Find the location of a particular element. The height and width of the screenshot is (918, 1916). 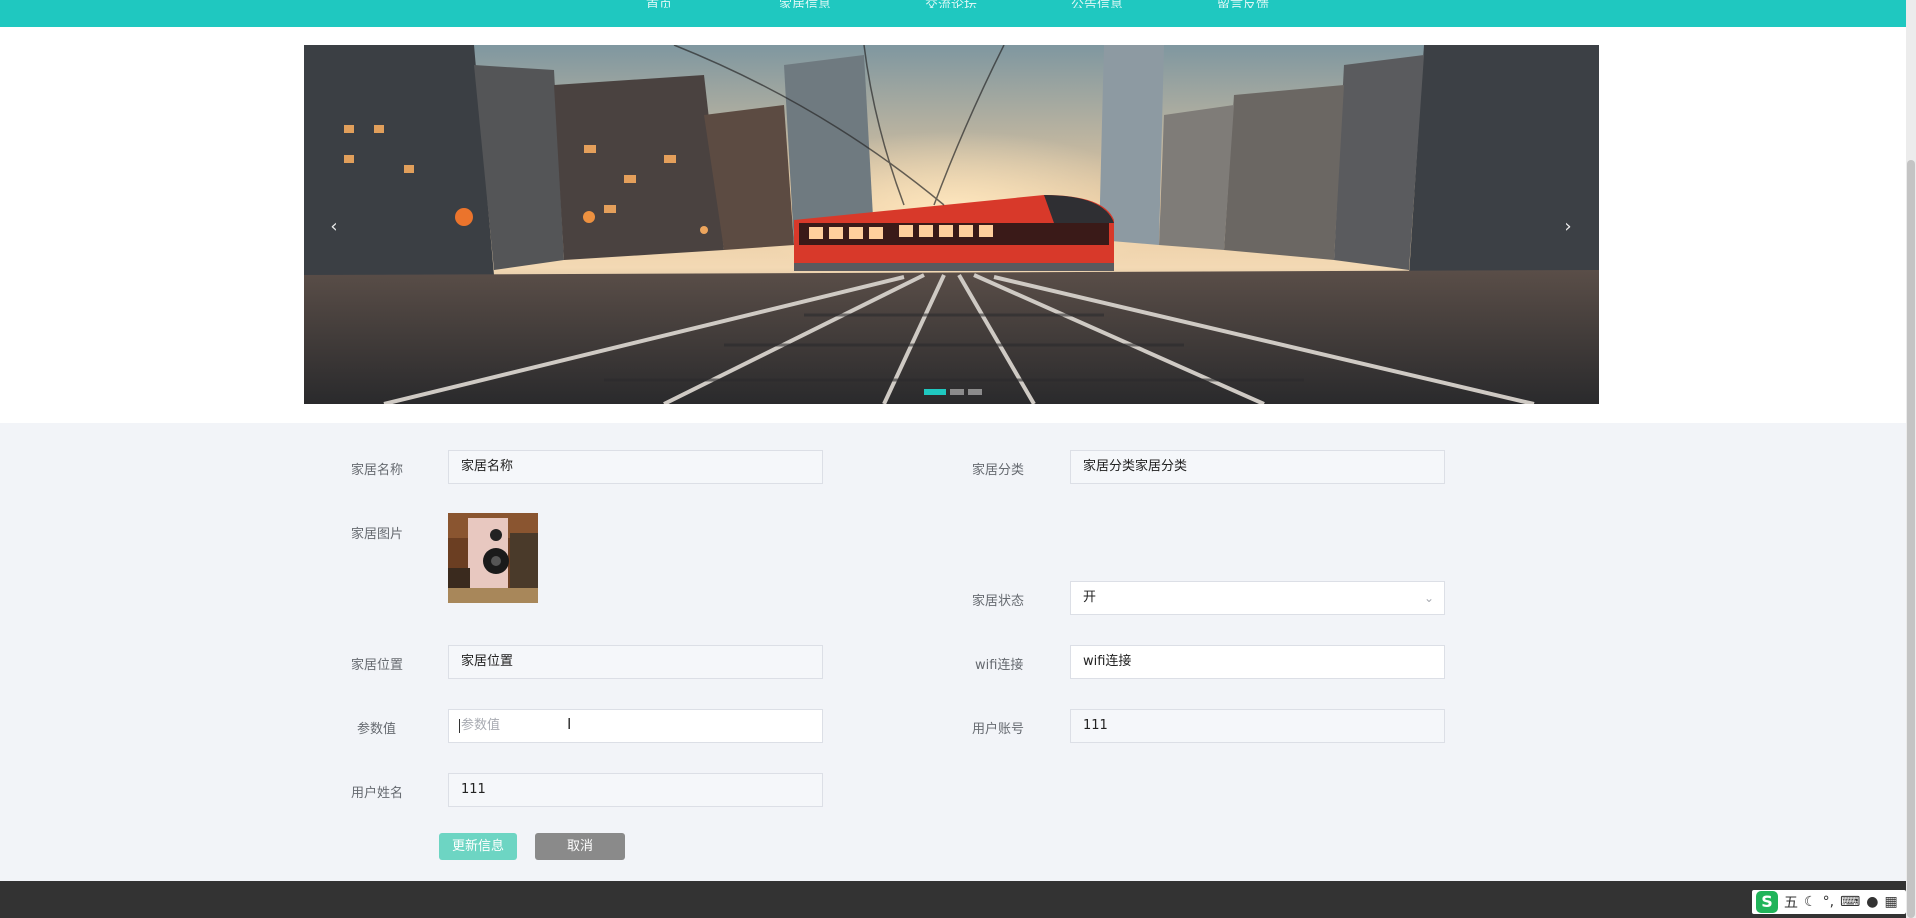

user-icon: ● is located at coordinates (1872, 902).